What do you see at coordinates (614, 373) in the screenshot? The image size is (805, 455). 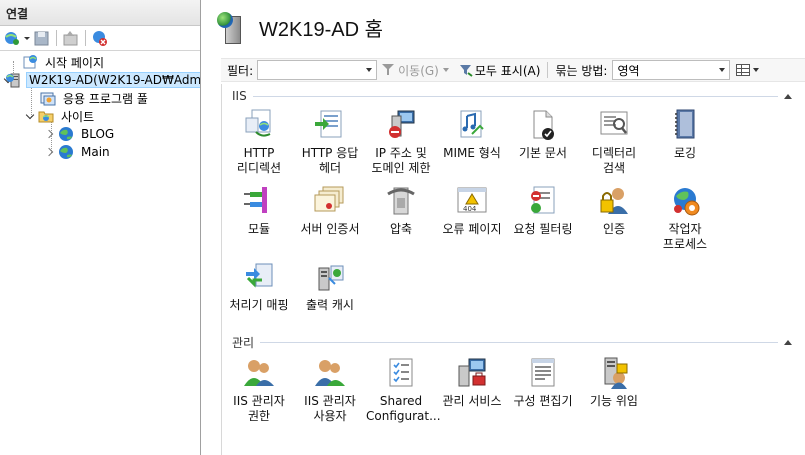 I see `feature-delegation-icon` at bounding box center [614, 373].